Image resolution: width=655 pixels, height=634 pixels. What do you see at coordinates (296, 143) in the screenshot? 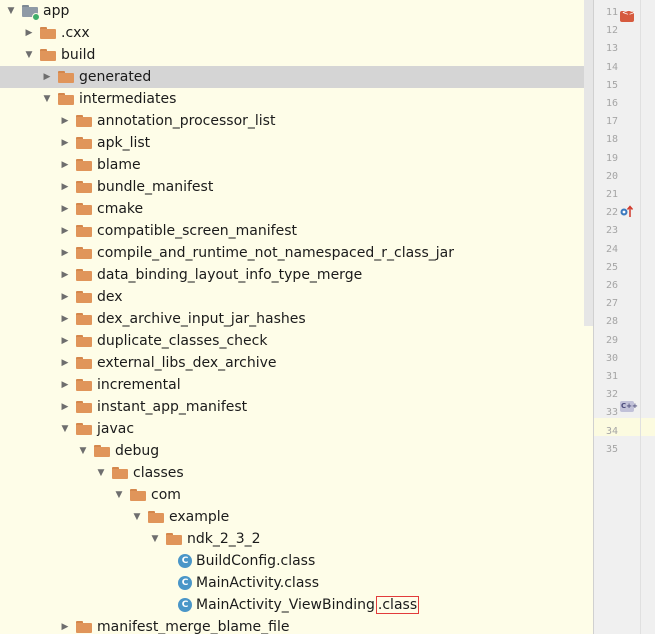
I see `tree-folder-row: ▶ apk_list` at bounding box center [296, 143].